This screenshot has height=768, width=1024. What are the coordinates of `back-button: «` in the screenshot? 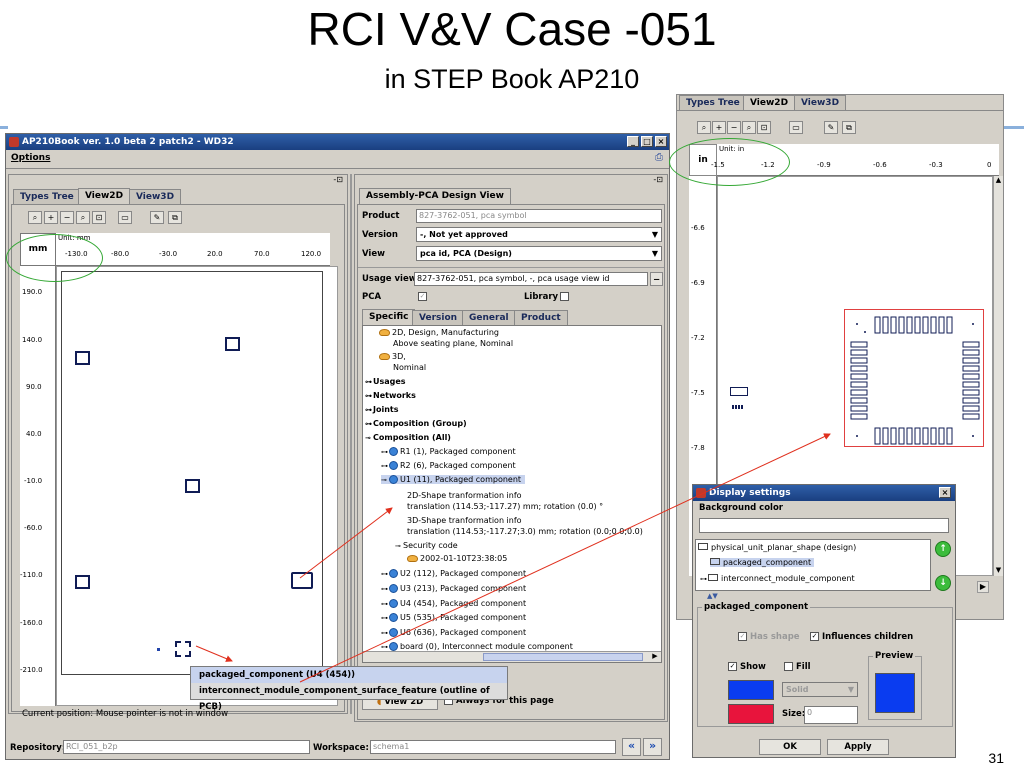 It's located at (631, 747).